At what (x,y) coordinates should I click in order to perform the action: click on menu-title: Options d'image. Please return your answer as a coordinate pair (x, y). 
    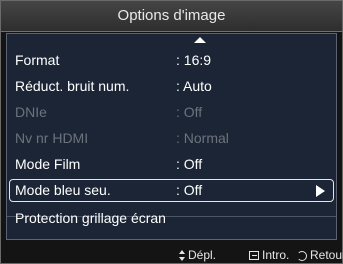
    Looking at the image, I should click on (171, 16).